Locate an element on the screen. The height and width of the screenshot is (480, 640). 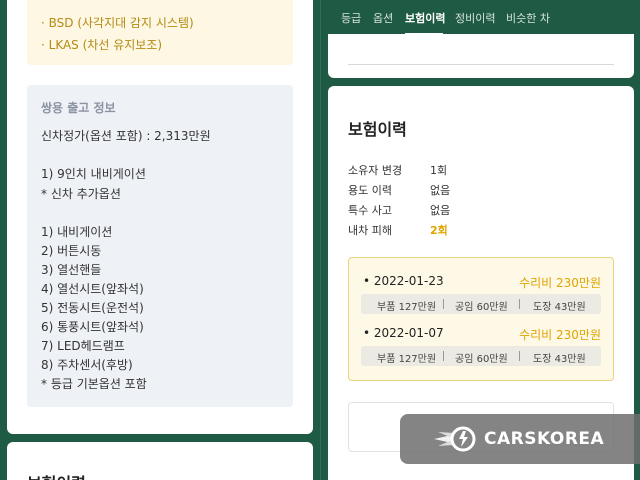
info-line: 5) 전동시트(운전석) is located at coordinates (92, 308).